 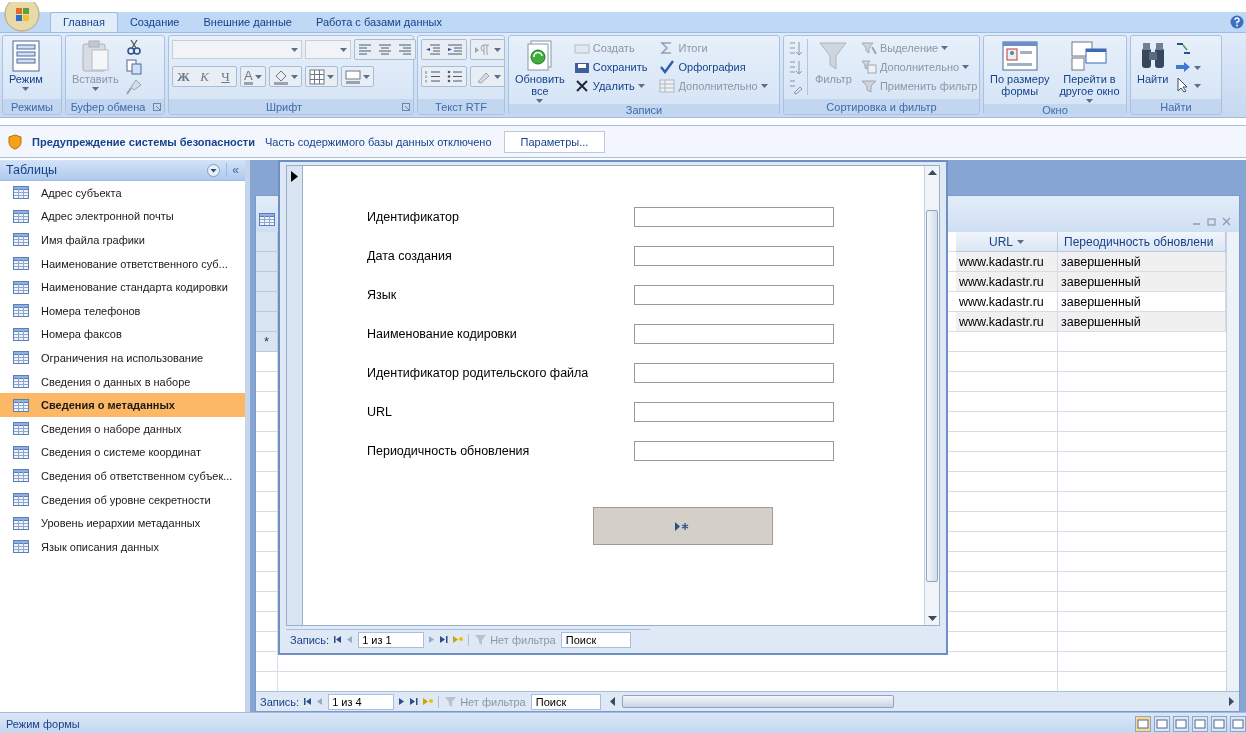 I want to click on ribbon-button: По размеру формы, so click(x=1020, y=68).